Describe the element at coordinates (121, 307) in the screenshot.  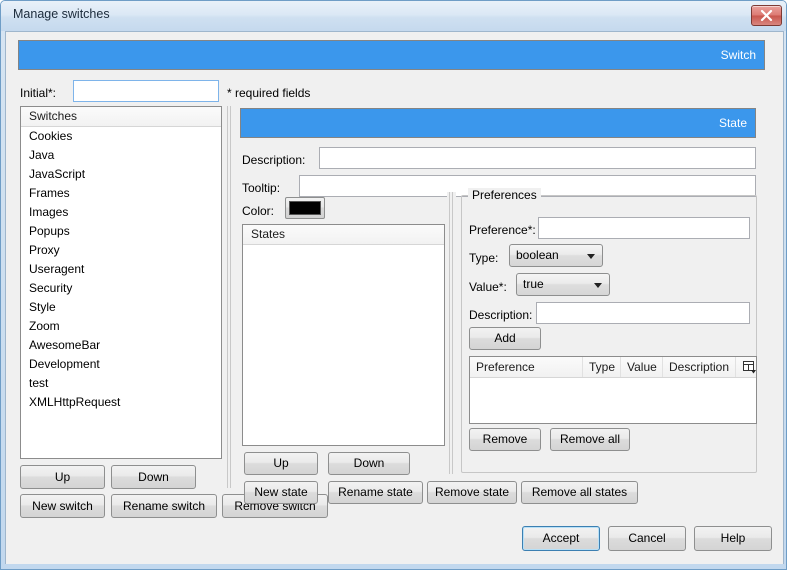
I see `list-item: Style` at that location.